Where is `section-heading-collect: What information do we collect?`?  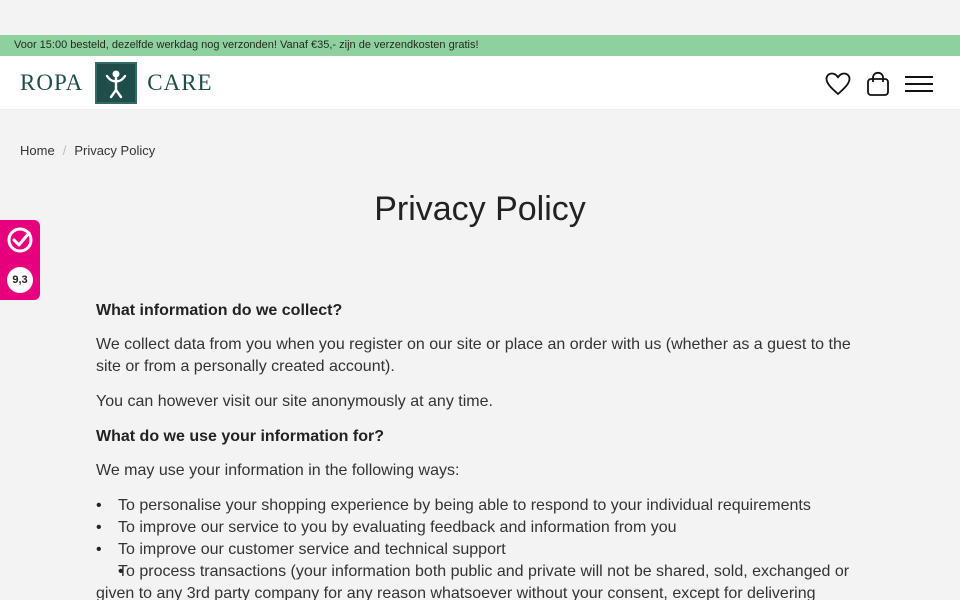
section-heading-collect: What information do we collect? is located at coordinates (219, 310).